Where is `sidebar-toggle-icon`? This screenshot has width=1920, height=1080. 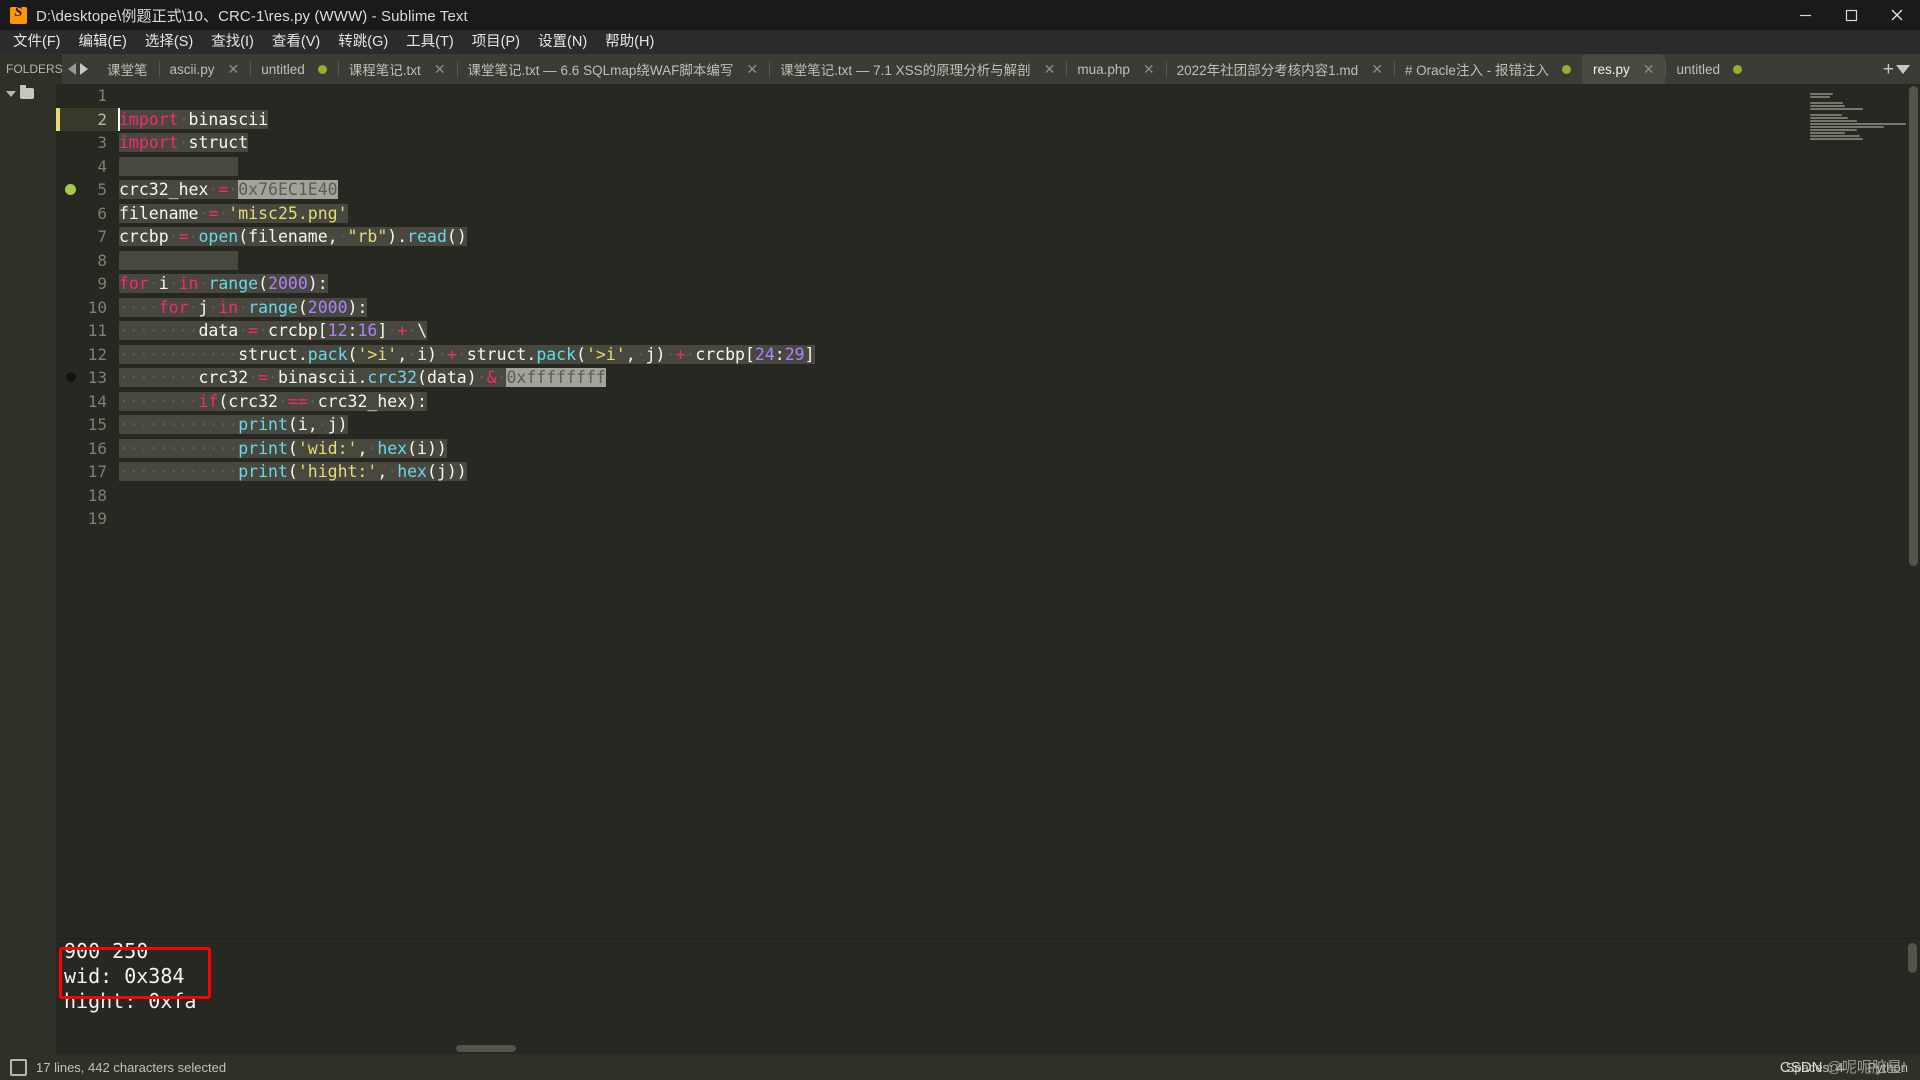
sidebar-toggle-icon is located at coordinates (18, 1067).